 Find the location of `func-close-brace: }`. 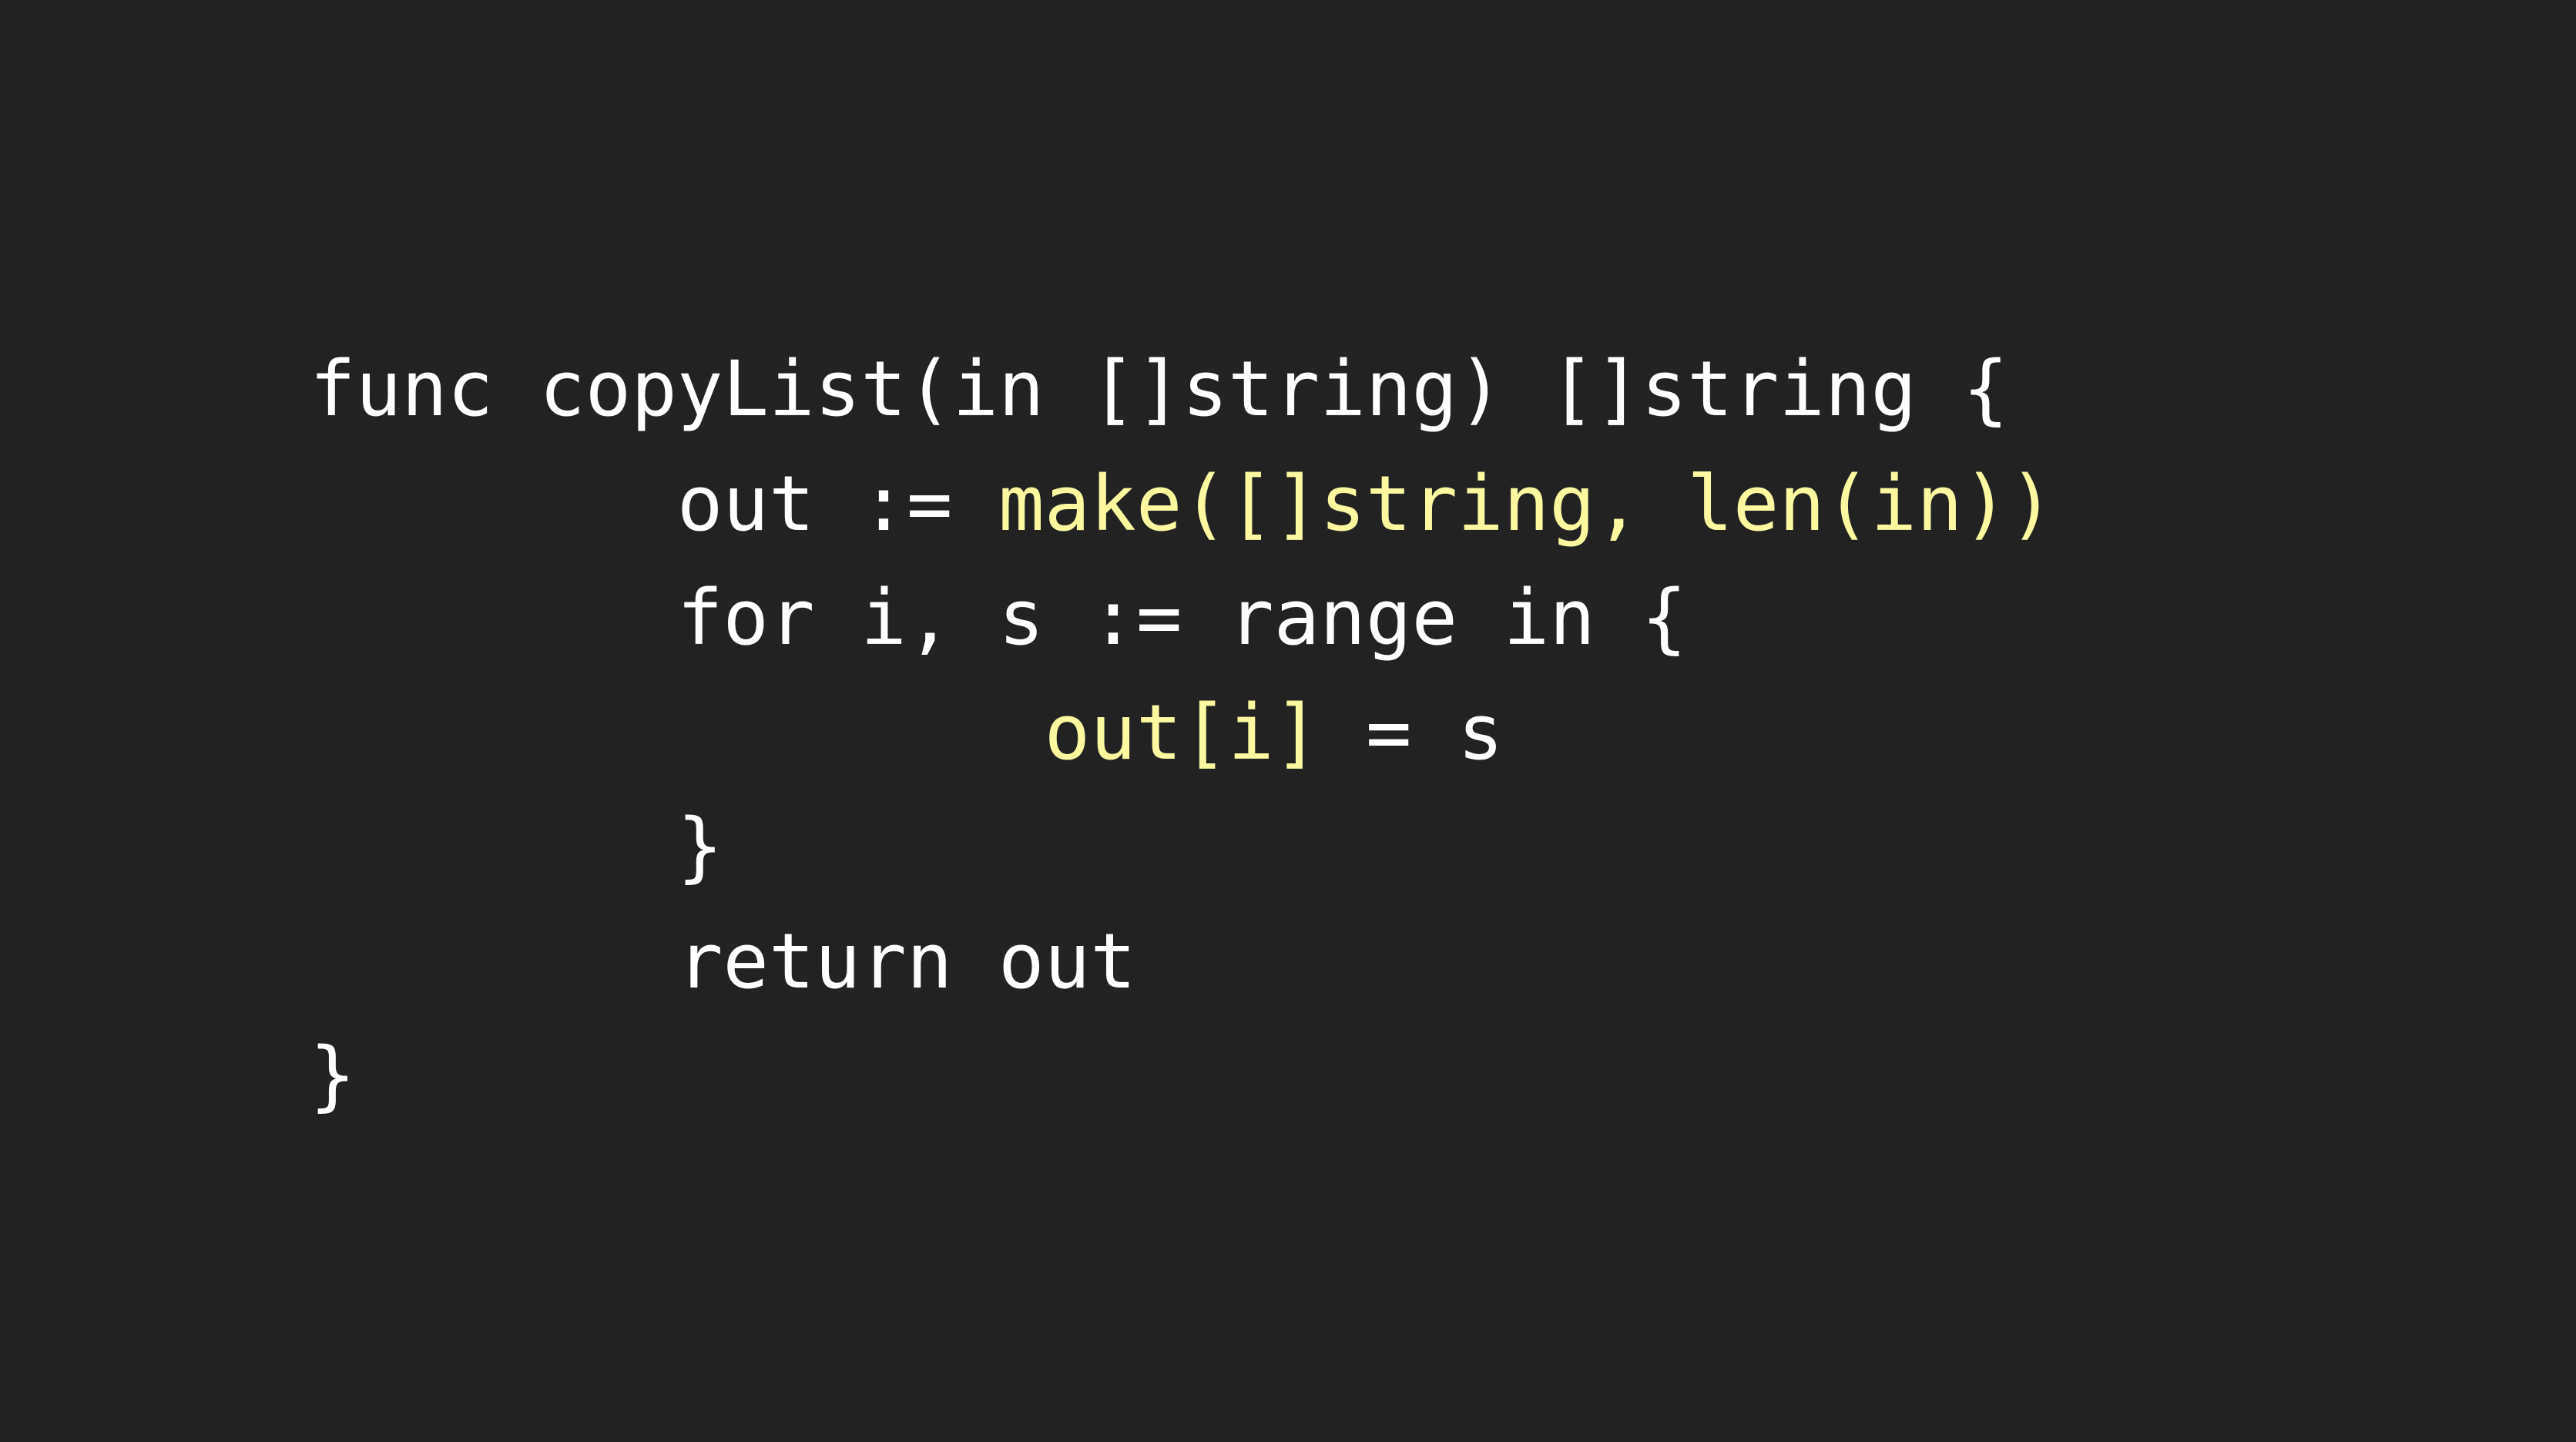

func-close-brace: } is located at coordinates (333, 1076).